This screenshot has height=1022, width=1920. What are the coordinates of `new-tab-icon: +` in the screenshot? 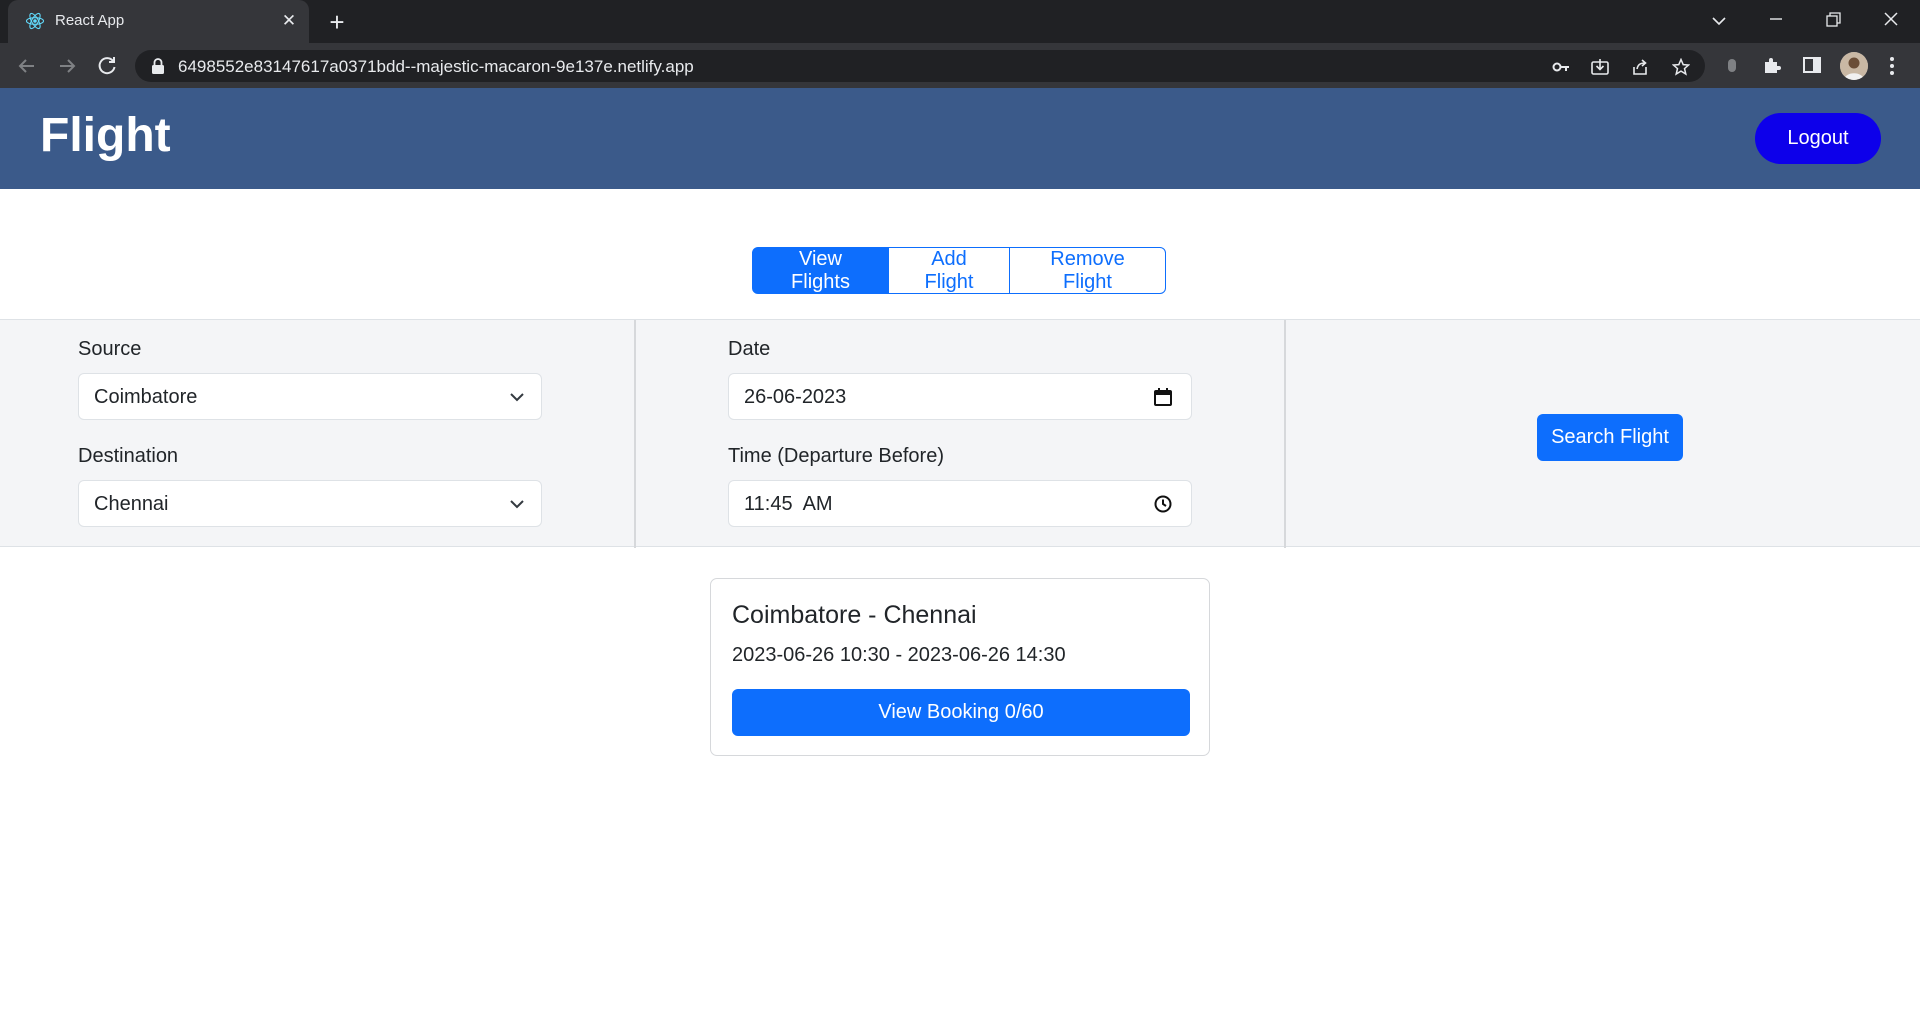 It's located at (337, 22).